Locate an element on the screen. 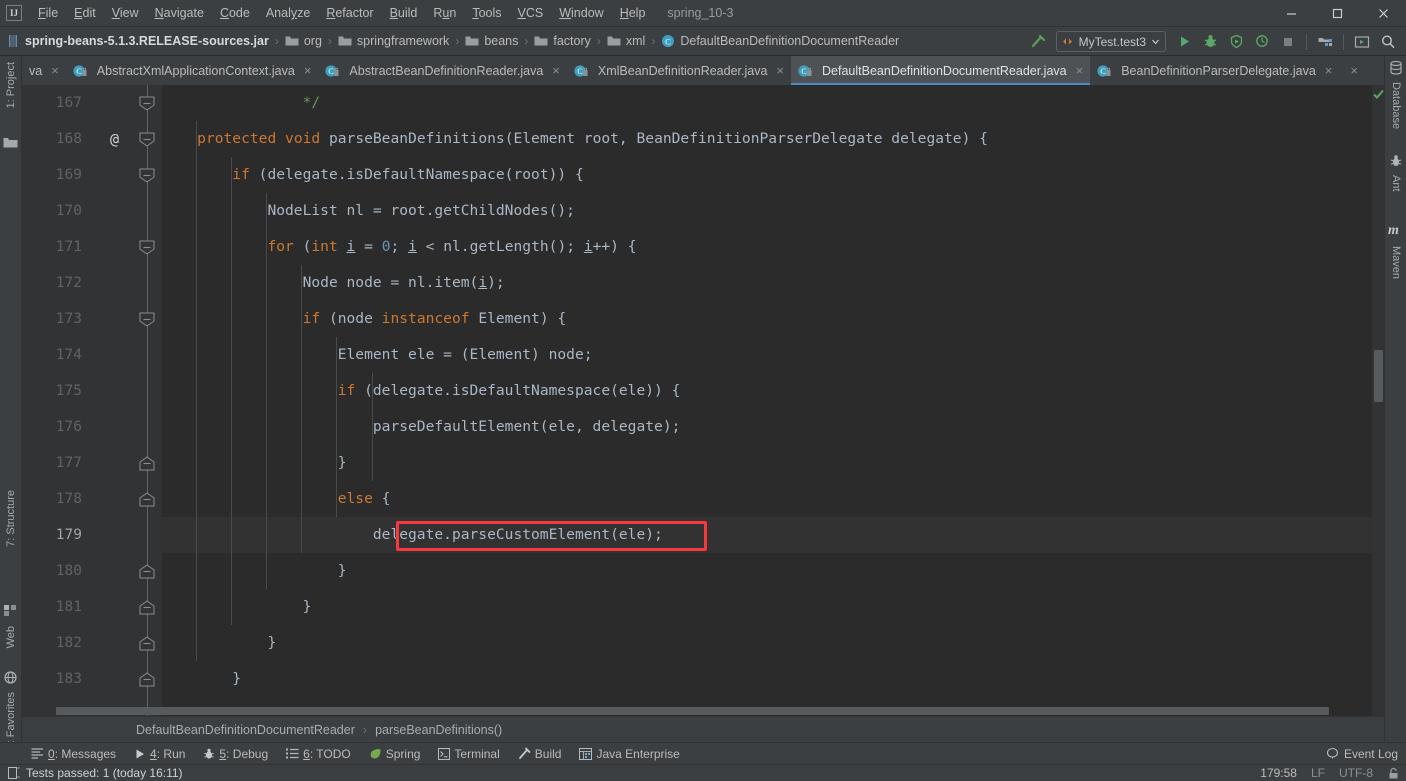  editor-tab-5: C BeanDefinitionParserDelegate.java × is located at coordinates (1214, 70).